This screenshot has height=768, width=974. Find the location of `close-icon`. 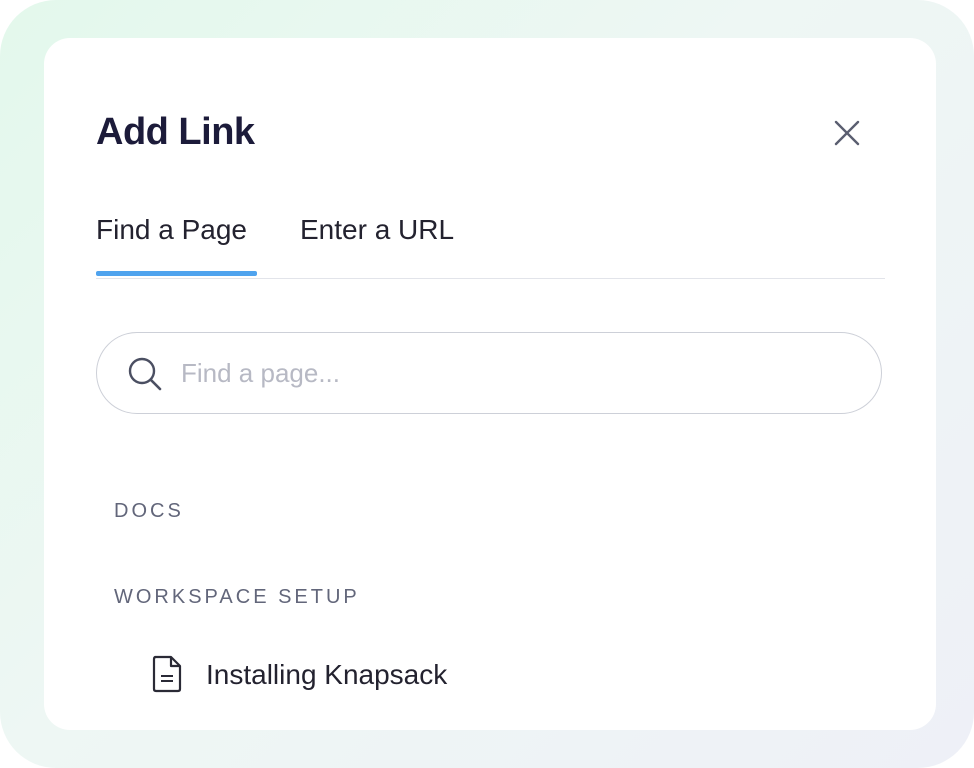

close-icon is located at coordinates (847, 133).